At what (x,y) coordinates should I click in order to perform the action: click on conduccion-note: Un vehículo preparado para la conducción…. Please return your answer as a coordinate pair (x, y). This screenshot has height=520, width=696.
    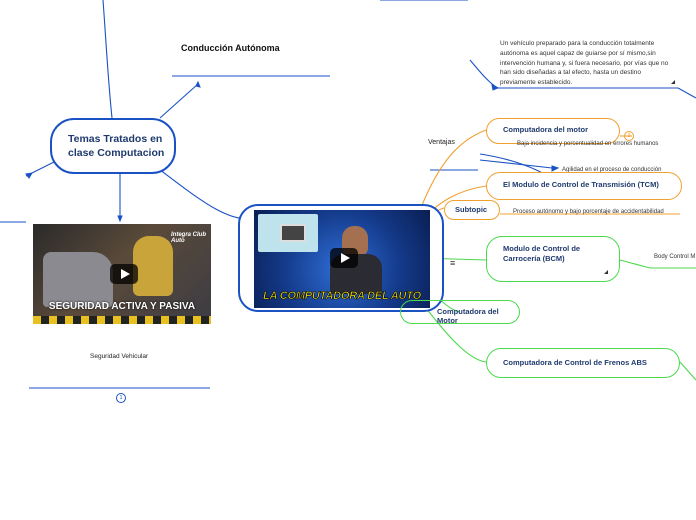
    Looking at the image, I should click on (584, 63).